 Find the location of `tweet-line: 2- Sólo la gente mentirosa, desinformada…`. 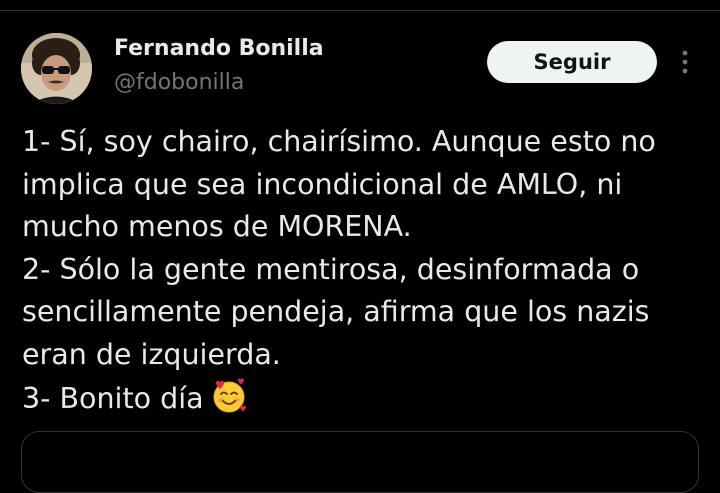

tweet-line: 2- Sólo la gente mentirosa, desinformada… is located at coordinates (331, 269).